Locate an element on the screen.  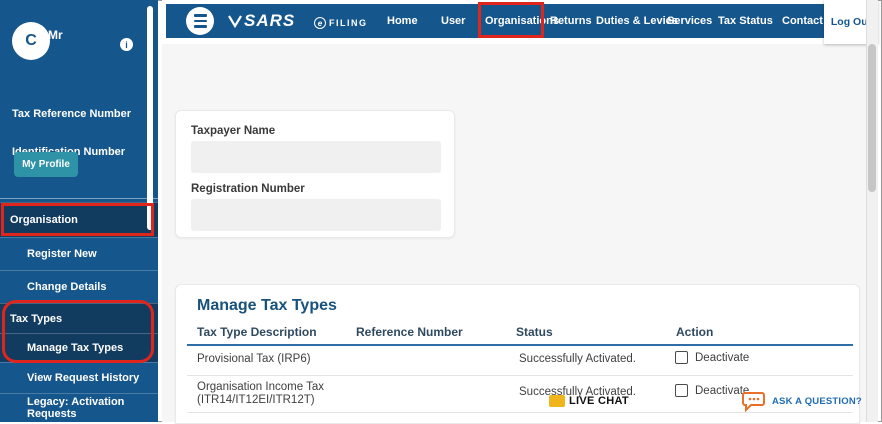
nav-home: Home is located at coordinates (402, 21).